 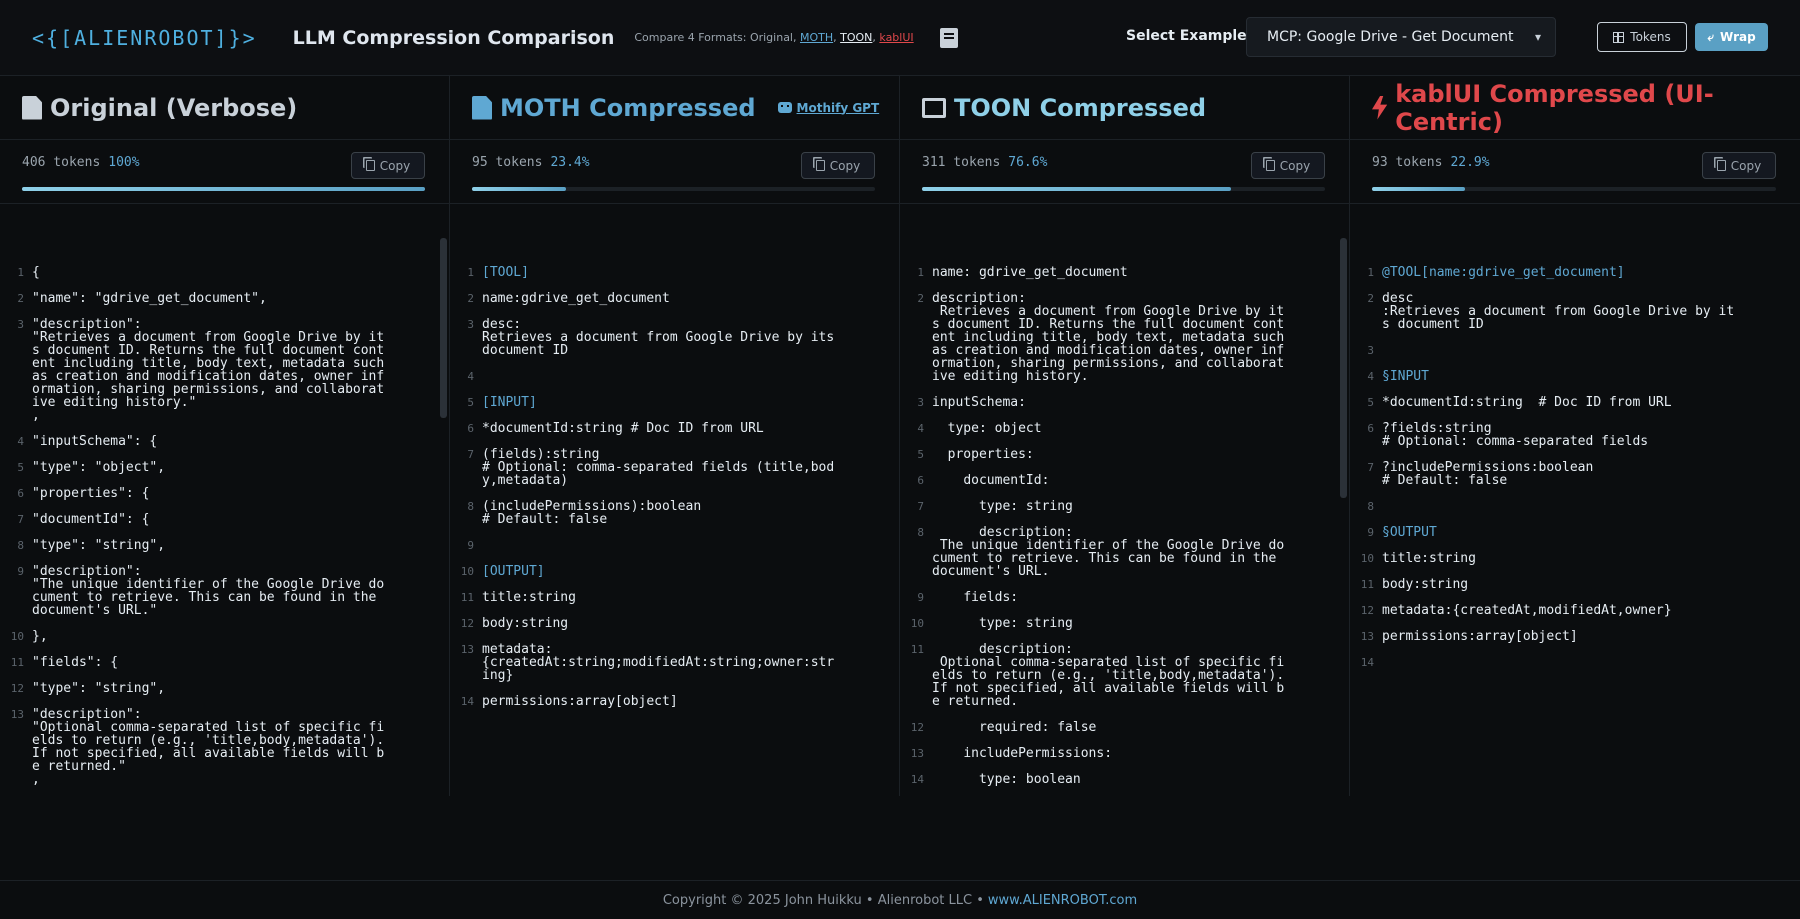 What do you see at coordinates (1554, 107) in the screenshot?
I see `column-title: kablUI Compressed (UI-Centric)` at bounding box center [1554, 107].